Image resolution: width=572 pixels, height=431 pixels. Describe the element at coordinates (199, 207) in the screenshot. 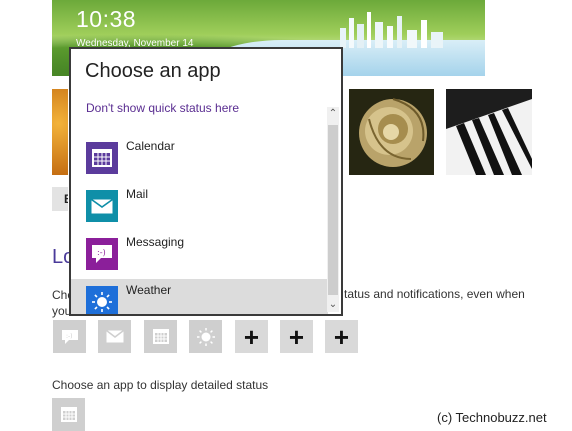

I see `app-item-mail: Mail` at that location.